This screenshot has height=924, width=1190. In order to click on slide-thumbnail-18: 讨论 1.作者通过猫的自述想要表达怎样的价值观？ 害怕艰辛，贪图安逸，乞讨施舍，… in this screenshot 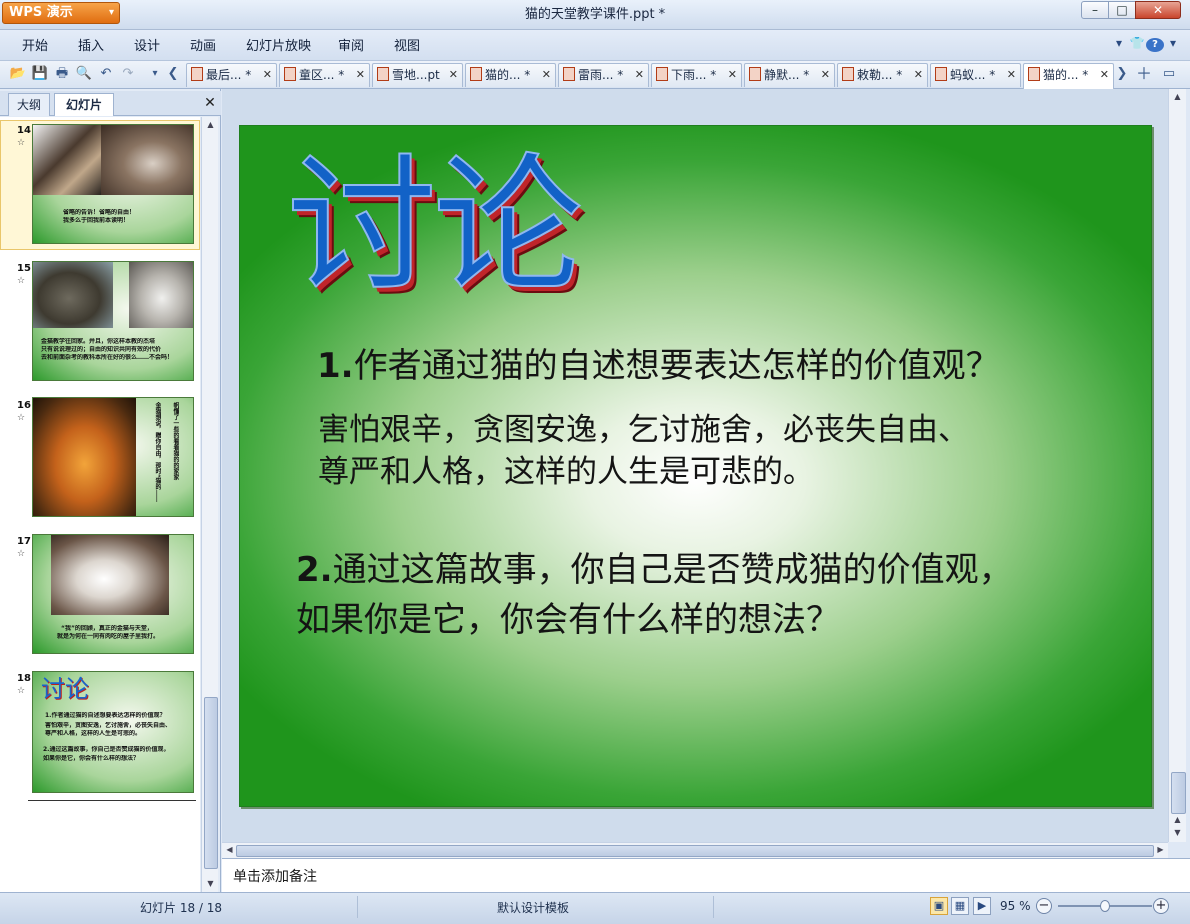, I will do `click(113, 732)`.